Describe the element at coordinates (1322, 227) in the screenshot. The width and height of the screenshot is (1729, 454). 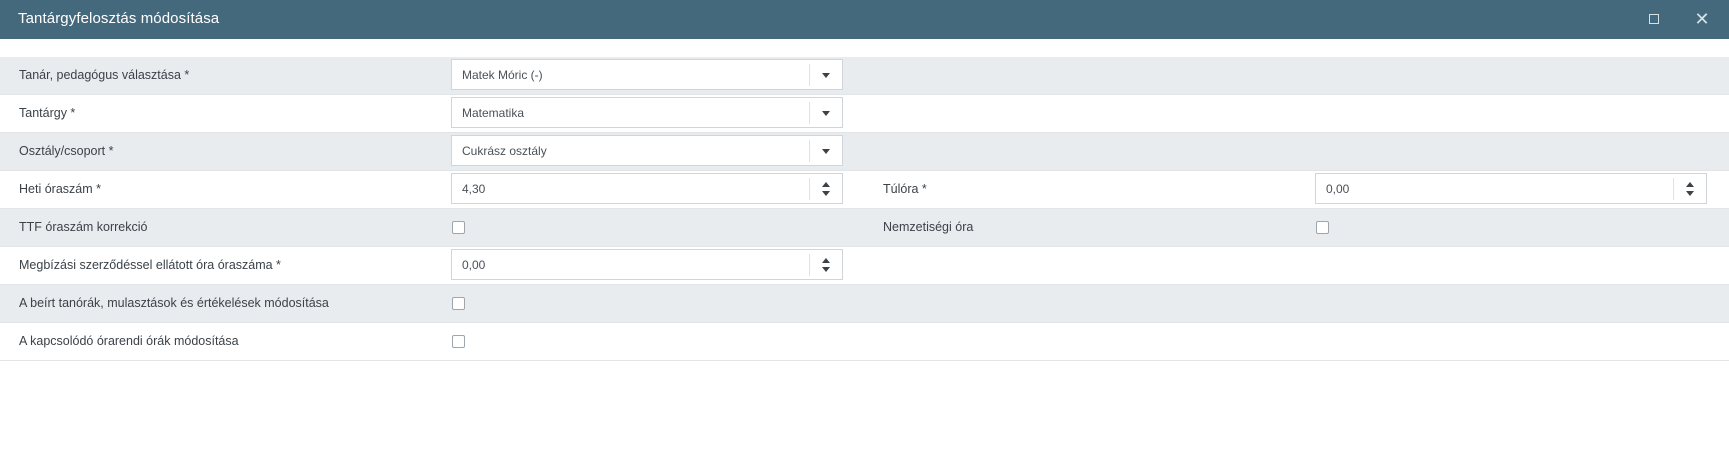
I see `nationality-hour-checkbox` at that location.